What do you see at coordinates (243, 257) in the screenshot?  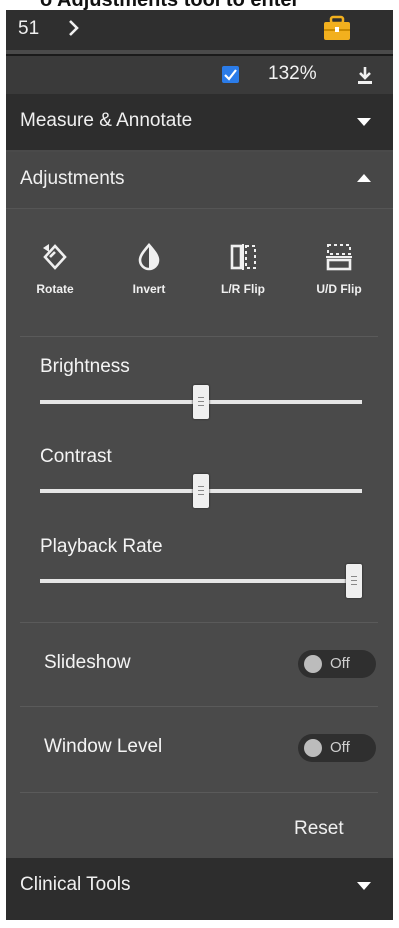 I see `lr-flip-icon` at bounding box center [243, 257].